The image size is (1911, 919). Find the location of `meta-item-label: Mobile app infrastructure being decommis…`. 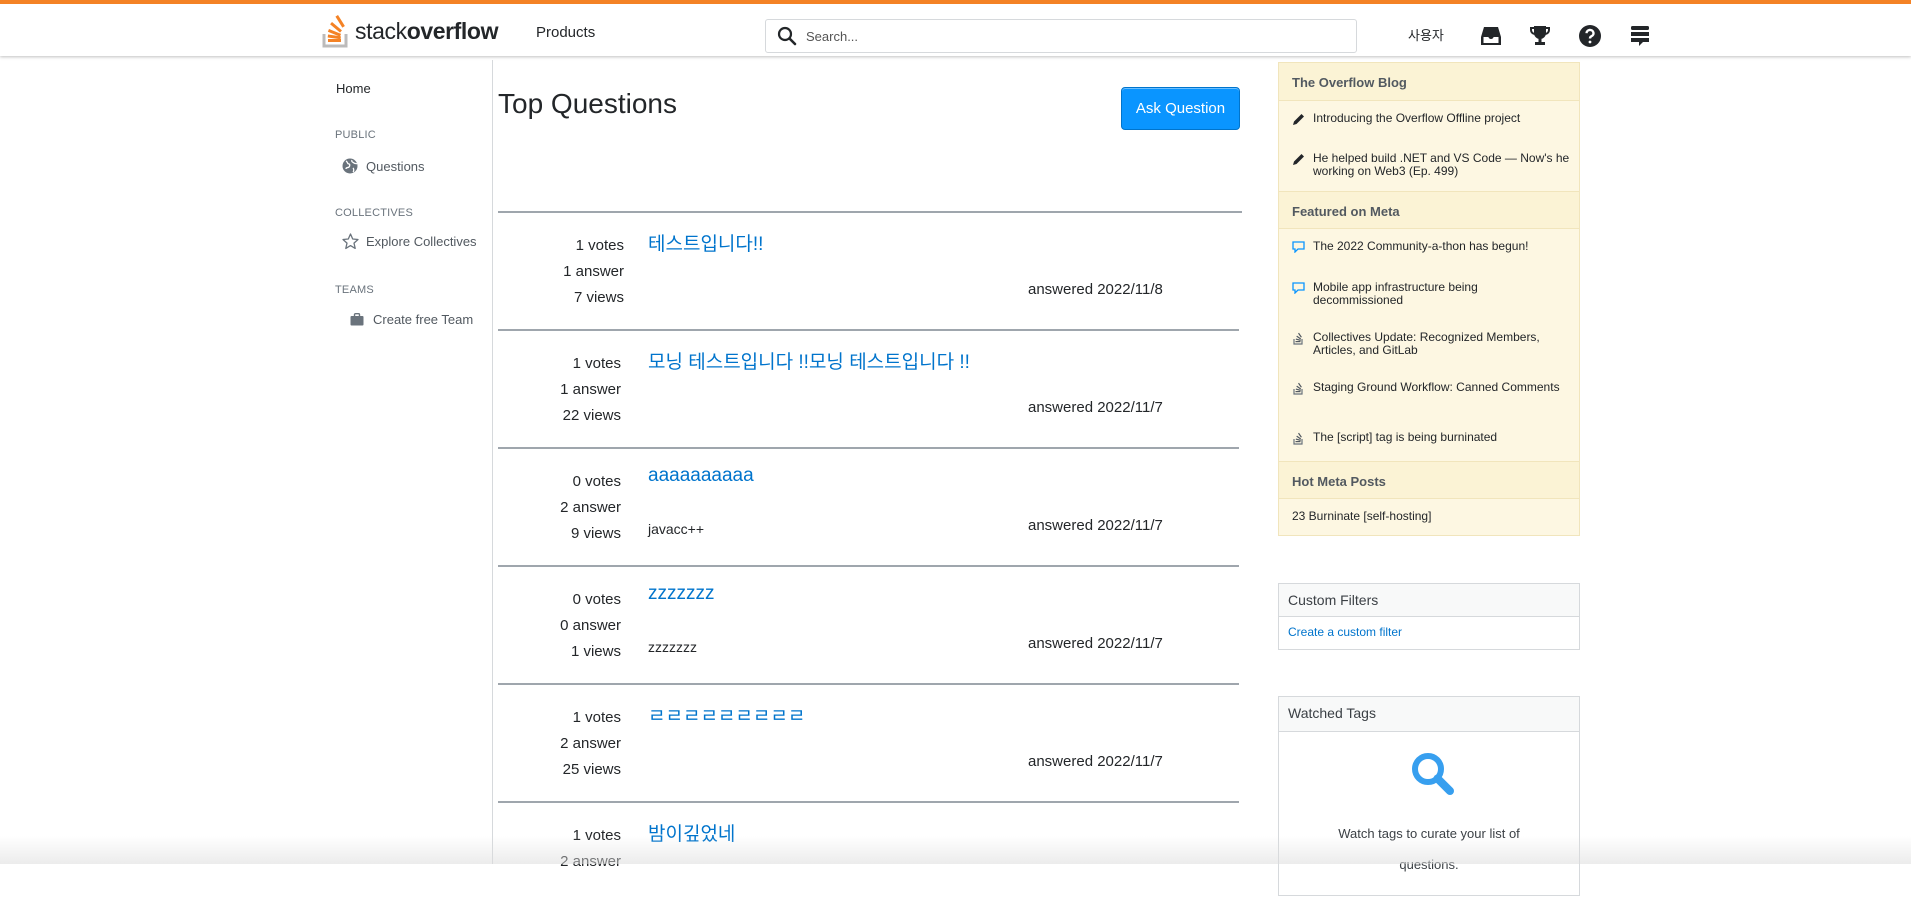

meta-item-label: Mobile app infrastructure being decommis… is located at coordinates (1395, 293).